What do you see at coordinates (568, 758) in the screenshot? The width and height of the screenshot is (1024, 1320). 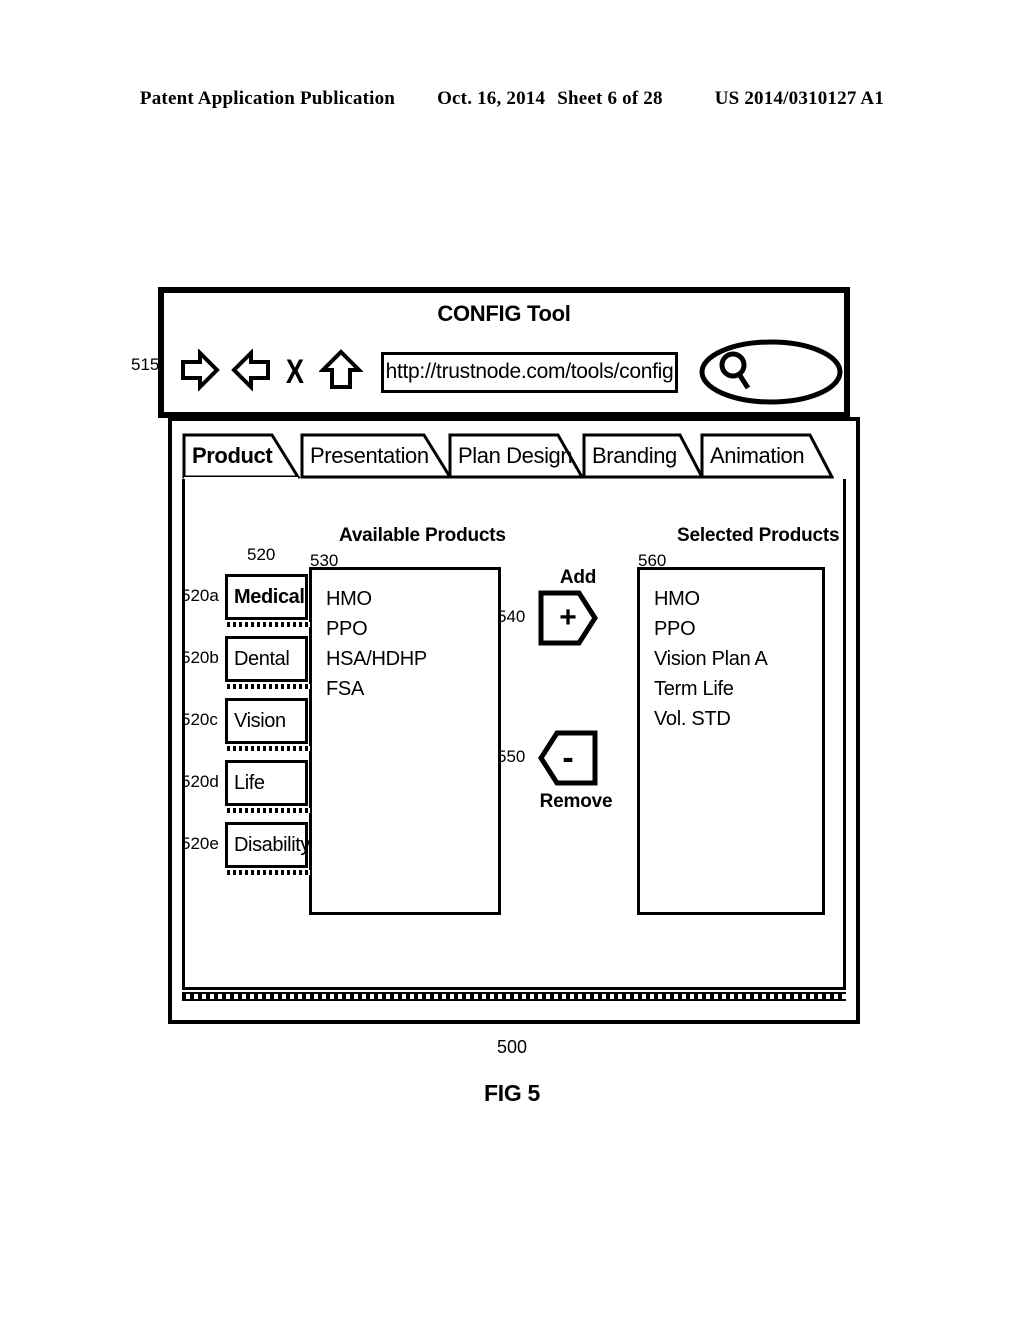 I see `minus-icon: -` at bounding box center [568, 758].